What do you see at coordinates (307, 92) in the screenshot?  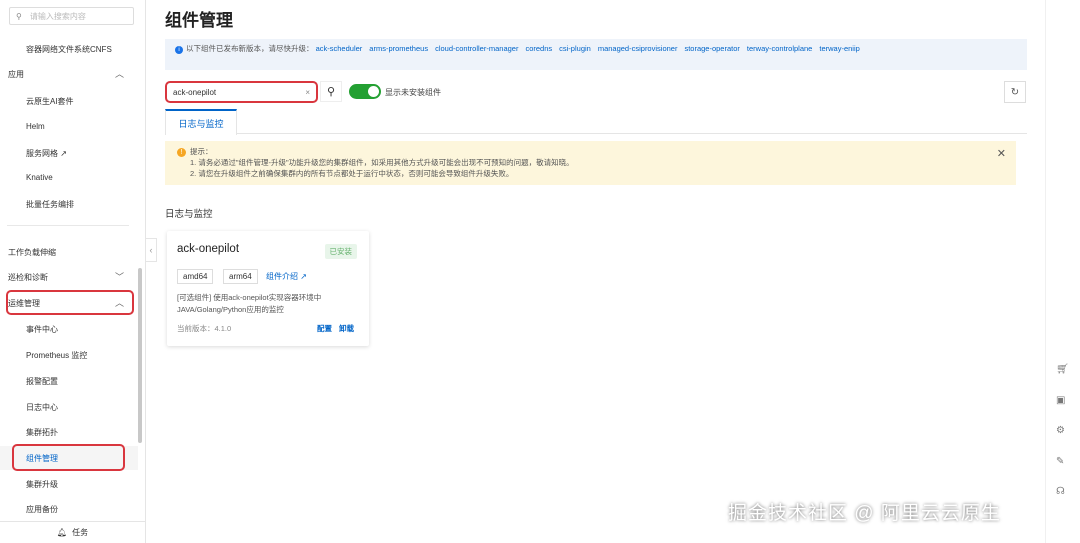 I see `clear-icon: ×` at bounding box center [307, 92].